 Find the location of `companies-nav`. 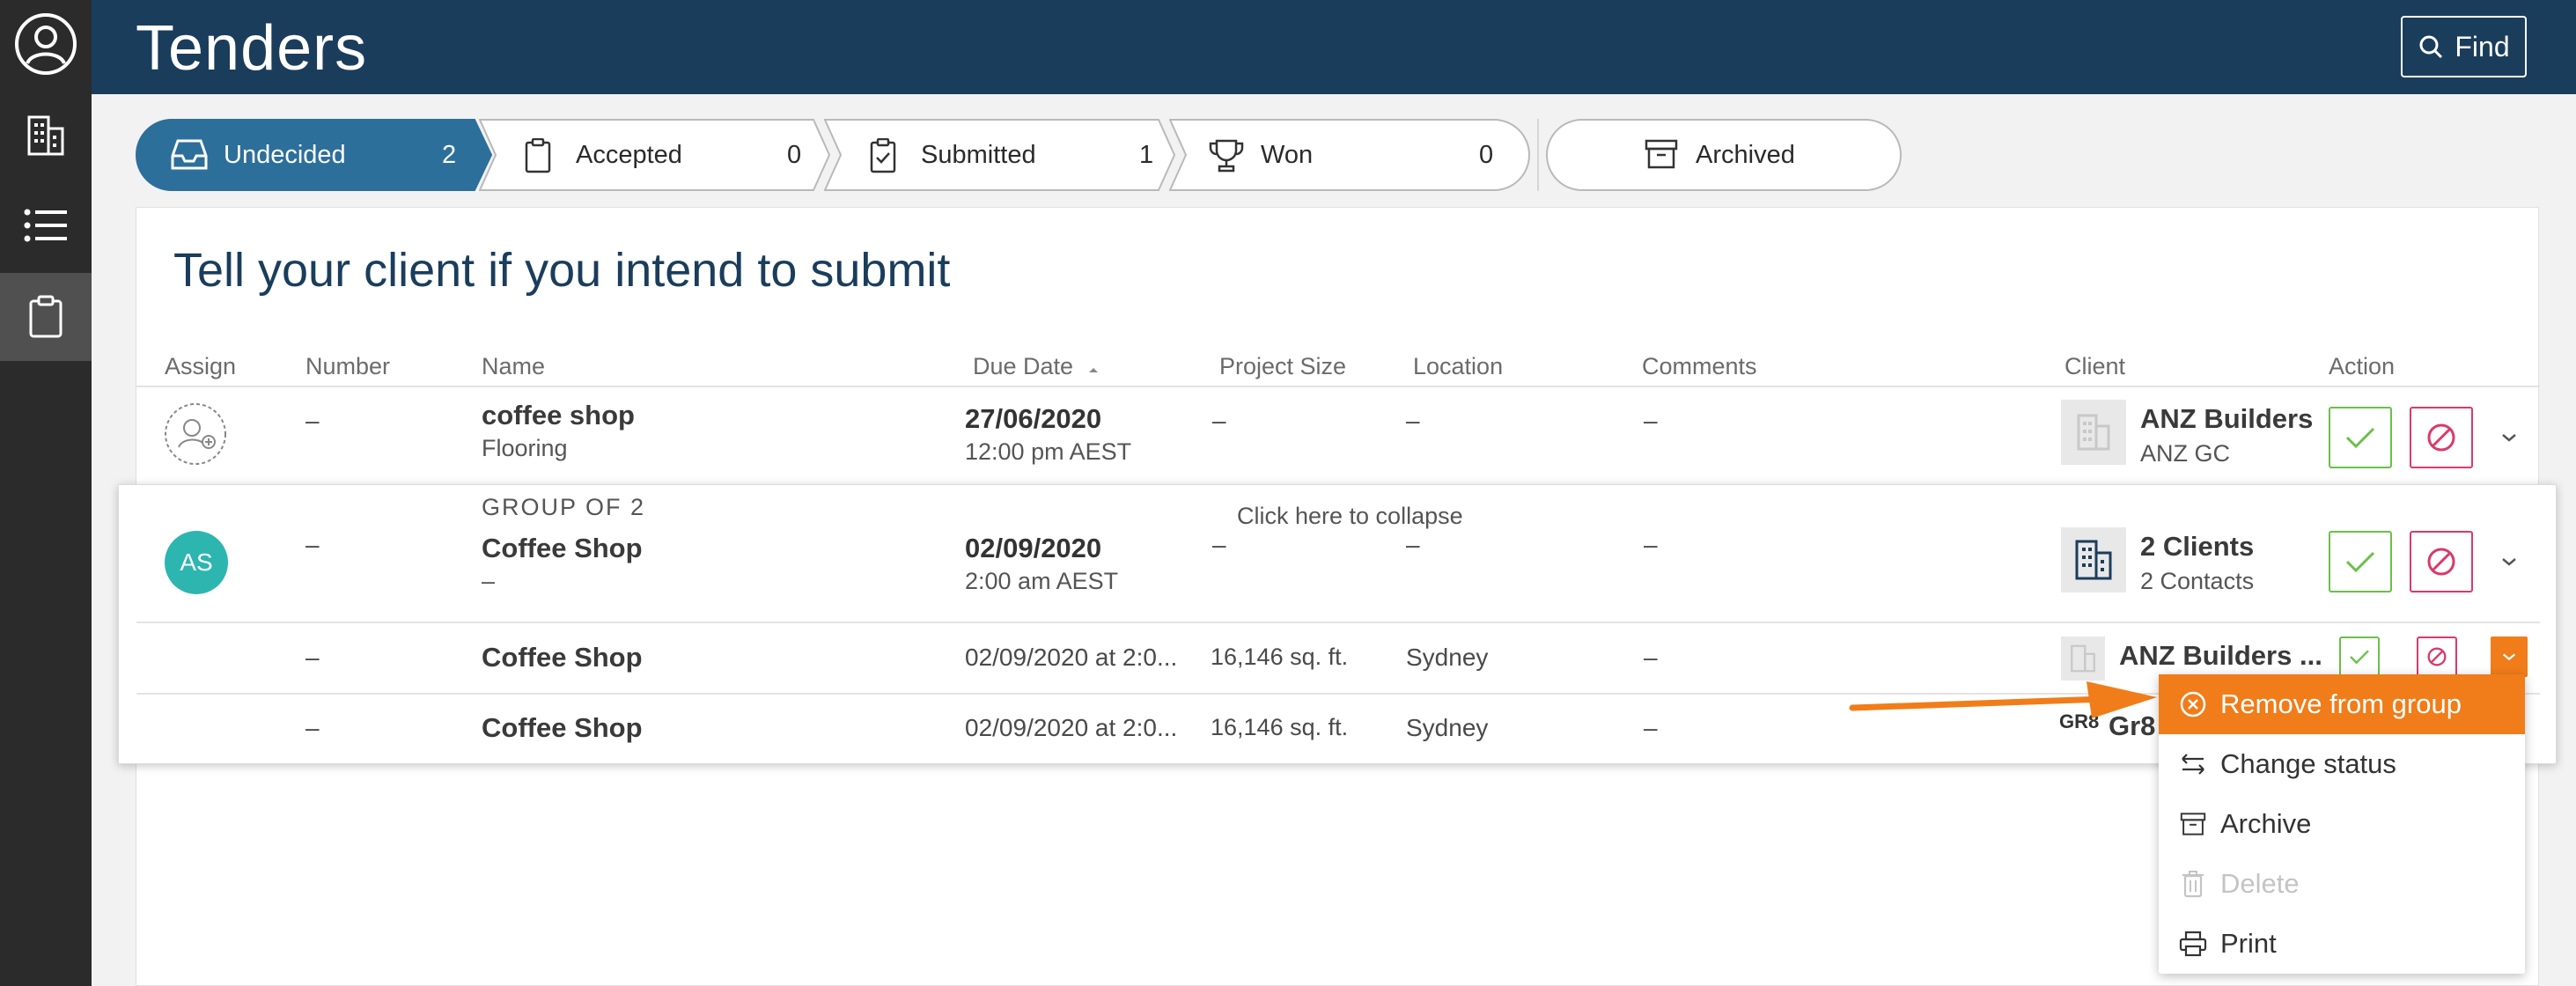

companies-nav is located at coordinates (46, 136).